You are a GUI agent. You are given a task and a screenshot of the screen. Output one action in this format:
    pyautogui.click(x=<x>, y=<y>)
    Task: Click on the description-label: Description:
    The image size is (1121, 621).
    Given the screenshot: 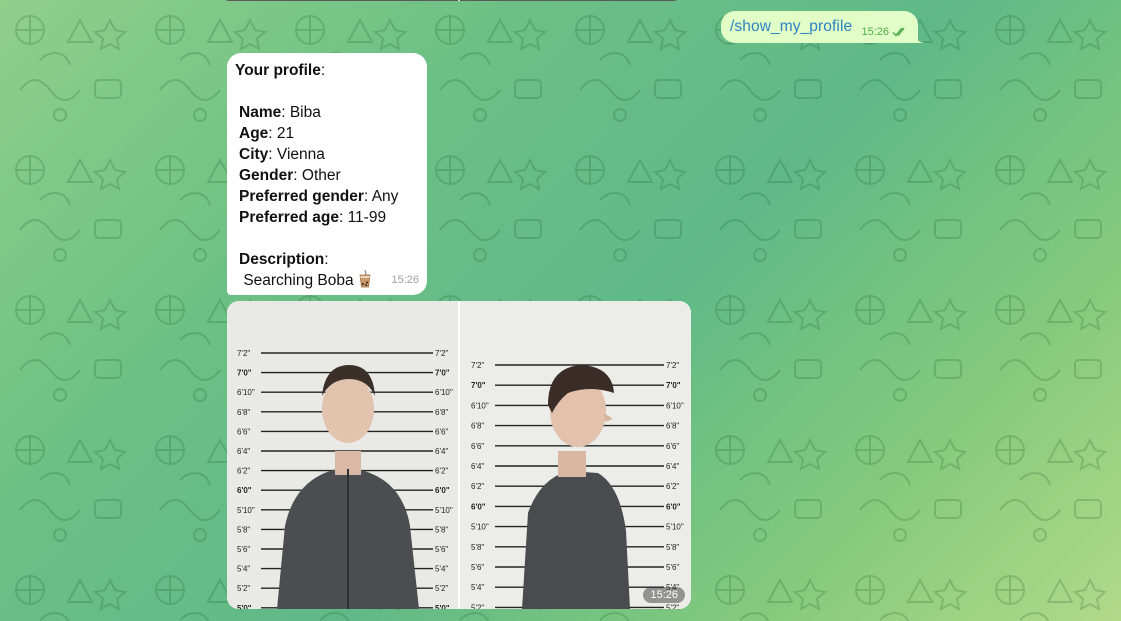 What is the action you would take?
    pyautogui.click(x=284, y=259)
    